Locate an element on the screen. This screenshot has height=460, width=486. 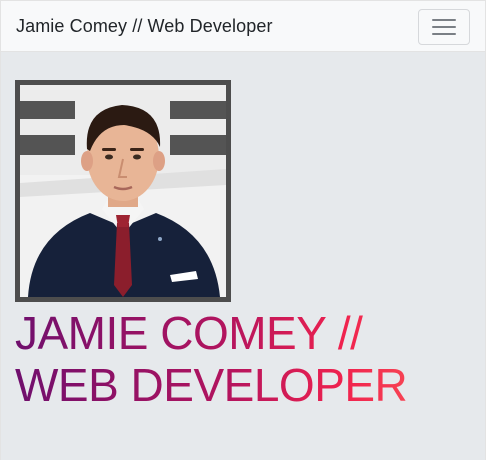
hamburger-menu-icon is located at coordinates (444, 27).